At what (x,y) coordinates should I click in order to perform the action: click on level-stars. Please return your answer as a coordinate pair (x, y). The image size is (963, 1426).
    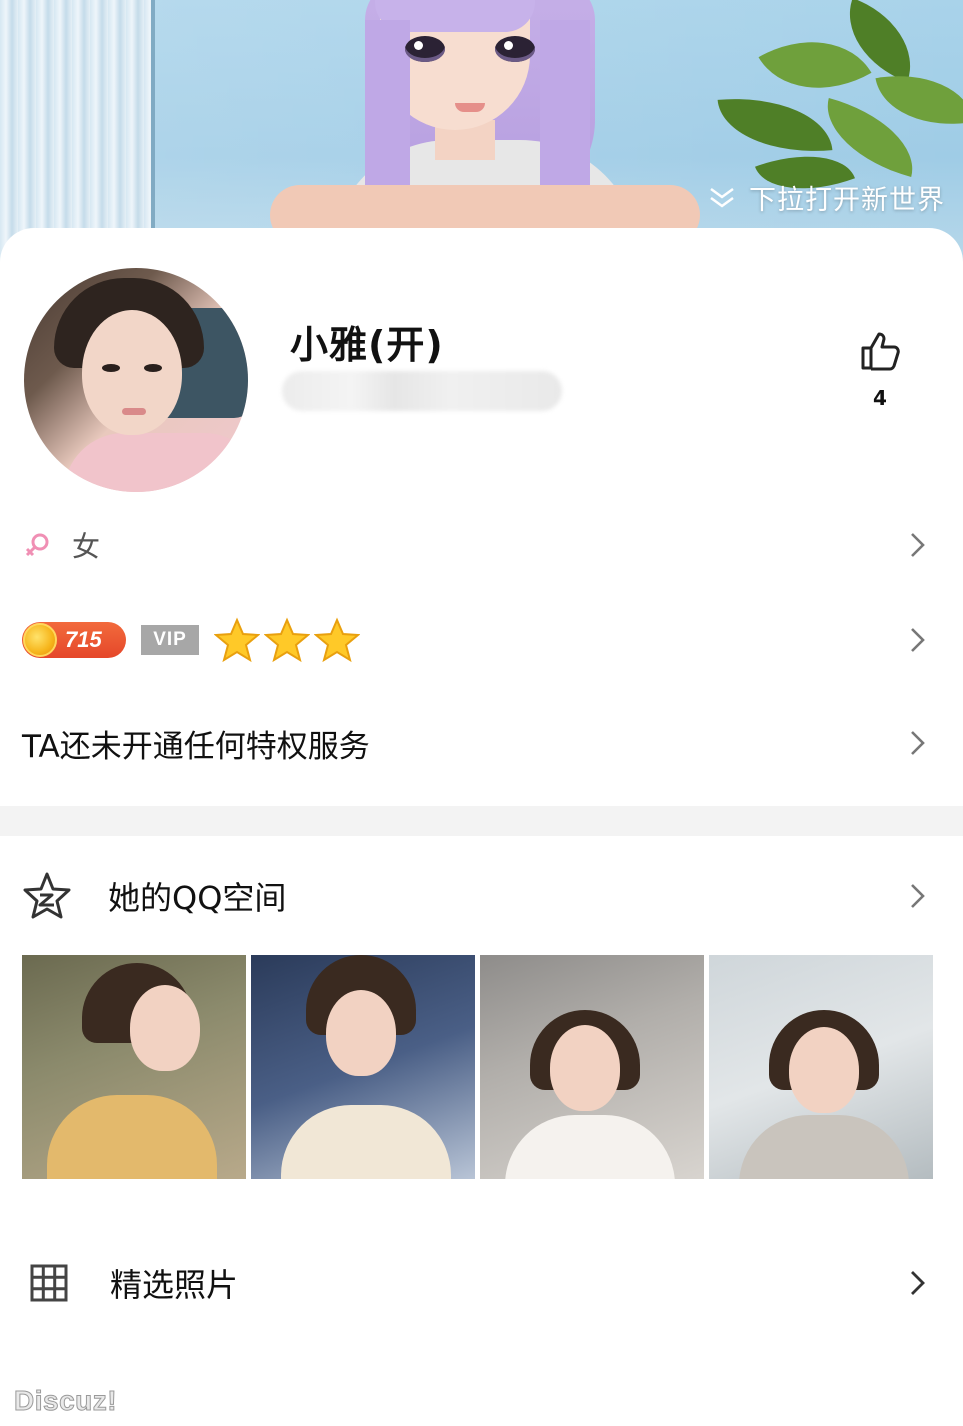
    Looking at the image, I should click on (287, 640).